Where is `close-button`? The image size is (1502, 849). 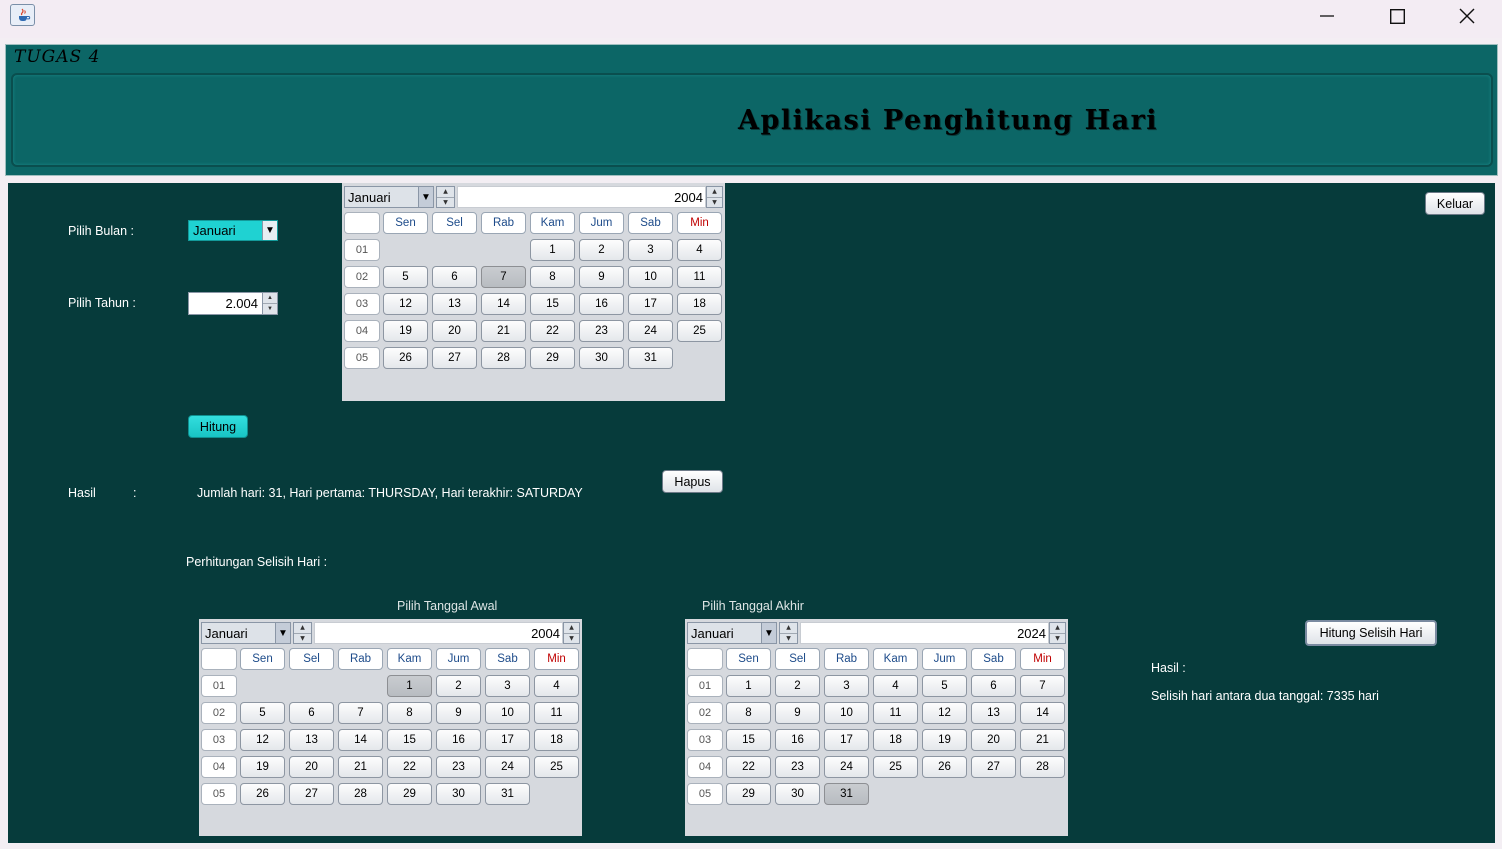 close-button is located at coordinates (1467, 16).